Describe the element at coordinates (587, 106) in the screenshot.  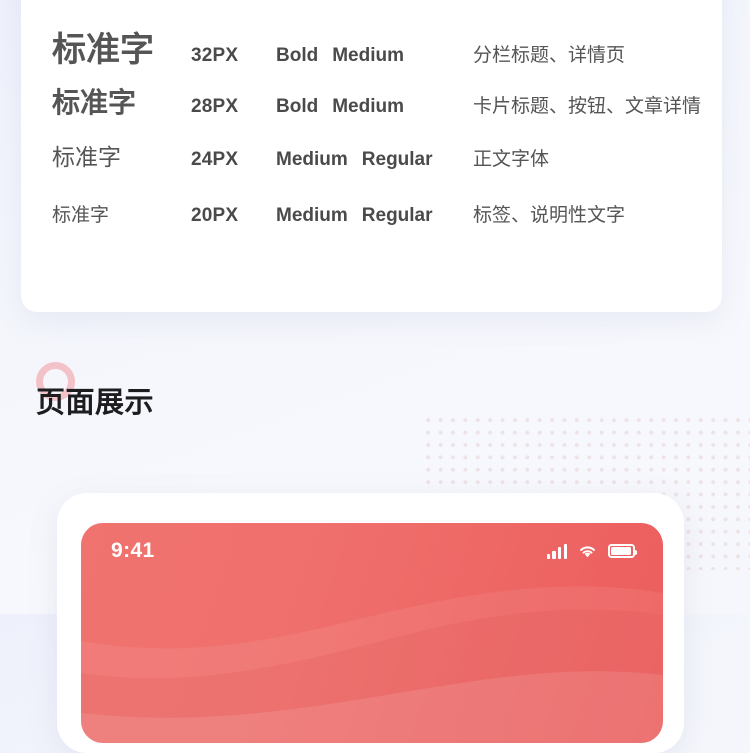
I see `spec-usage-label: 卡片标题、按钮、文章详情` at that location.